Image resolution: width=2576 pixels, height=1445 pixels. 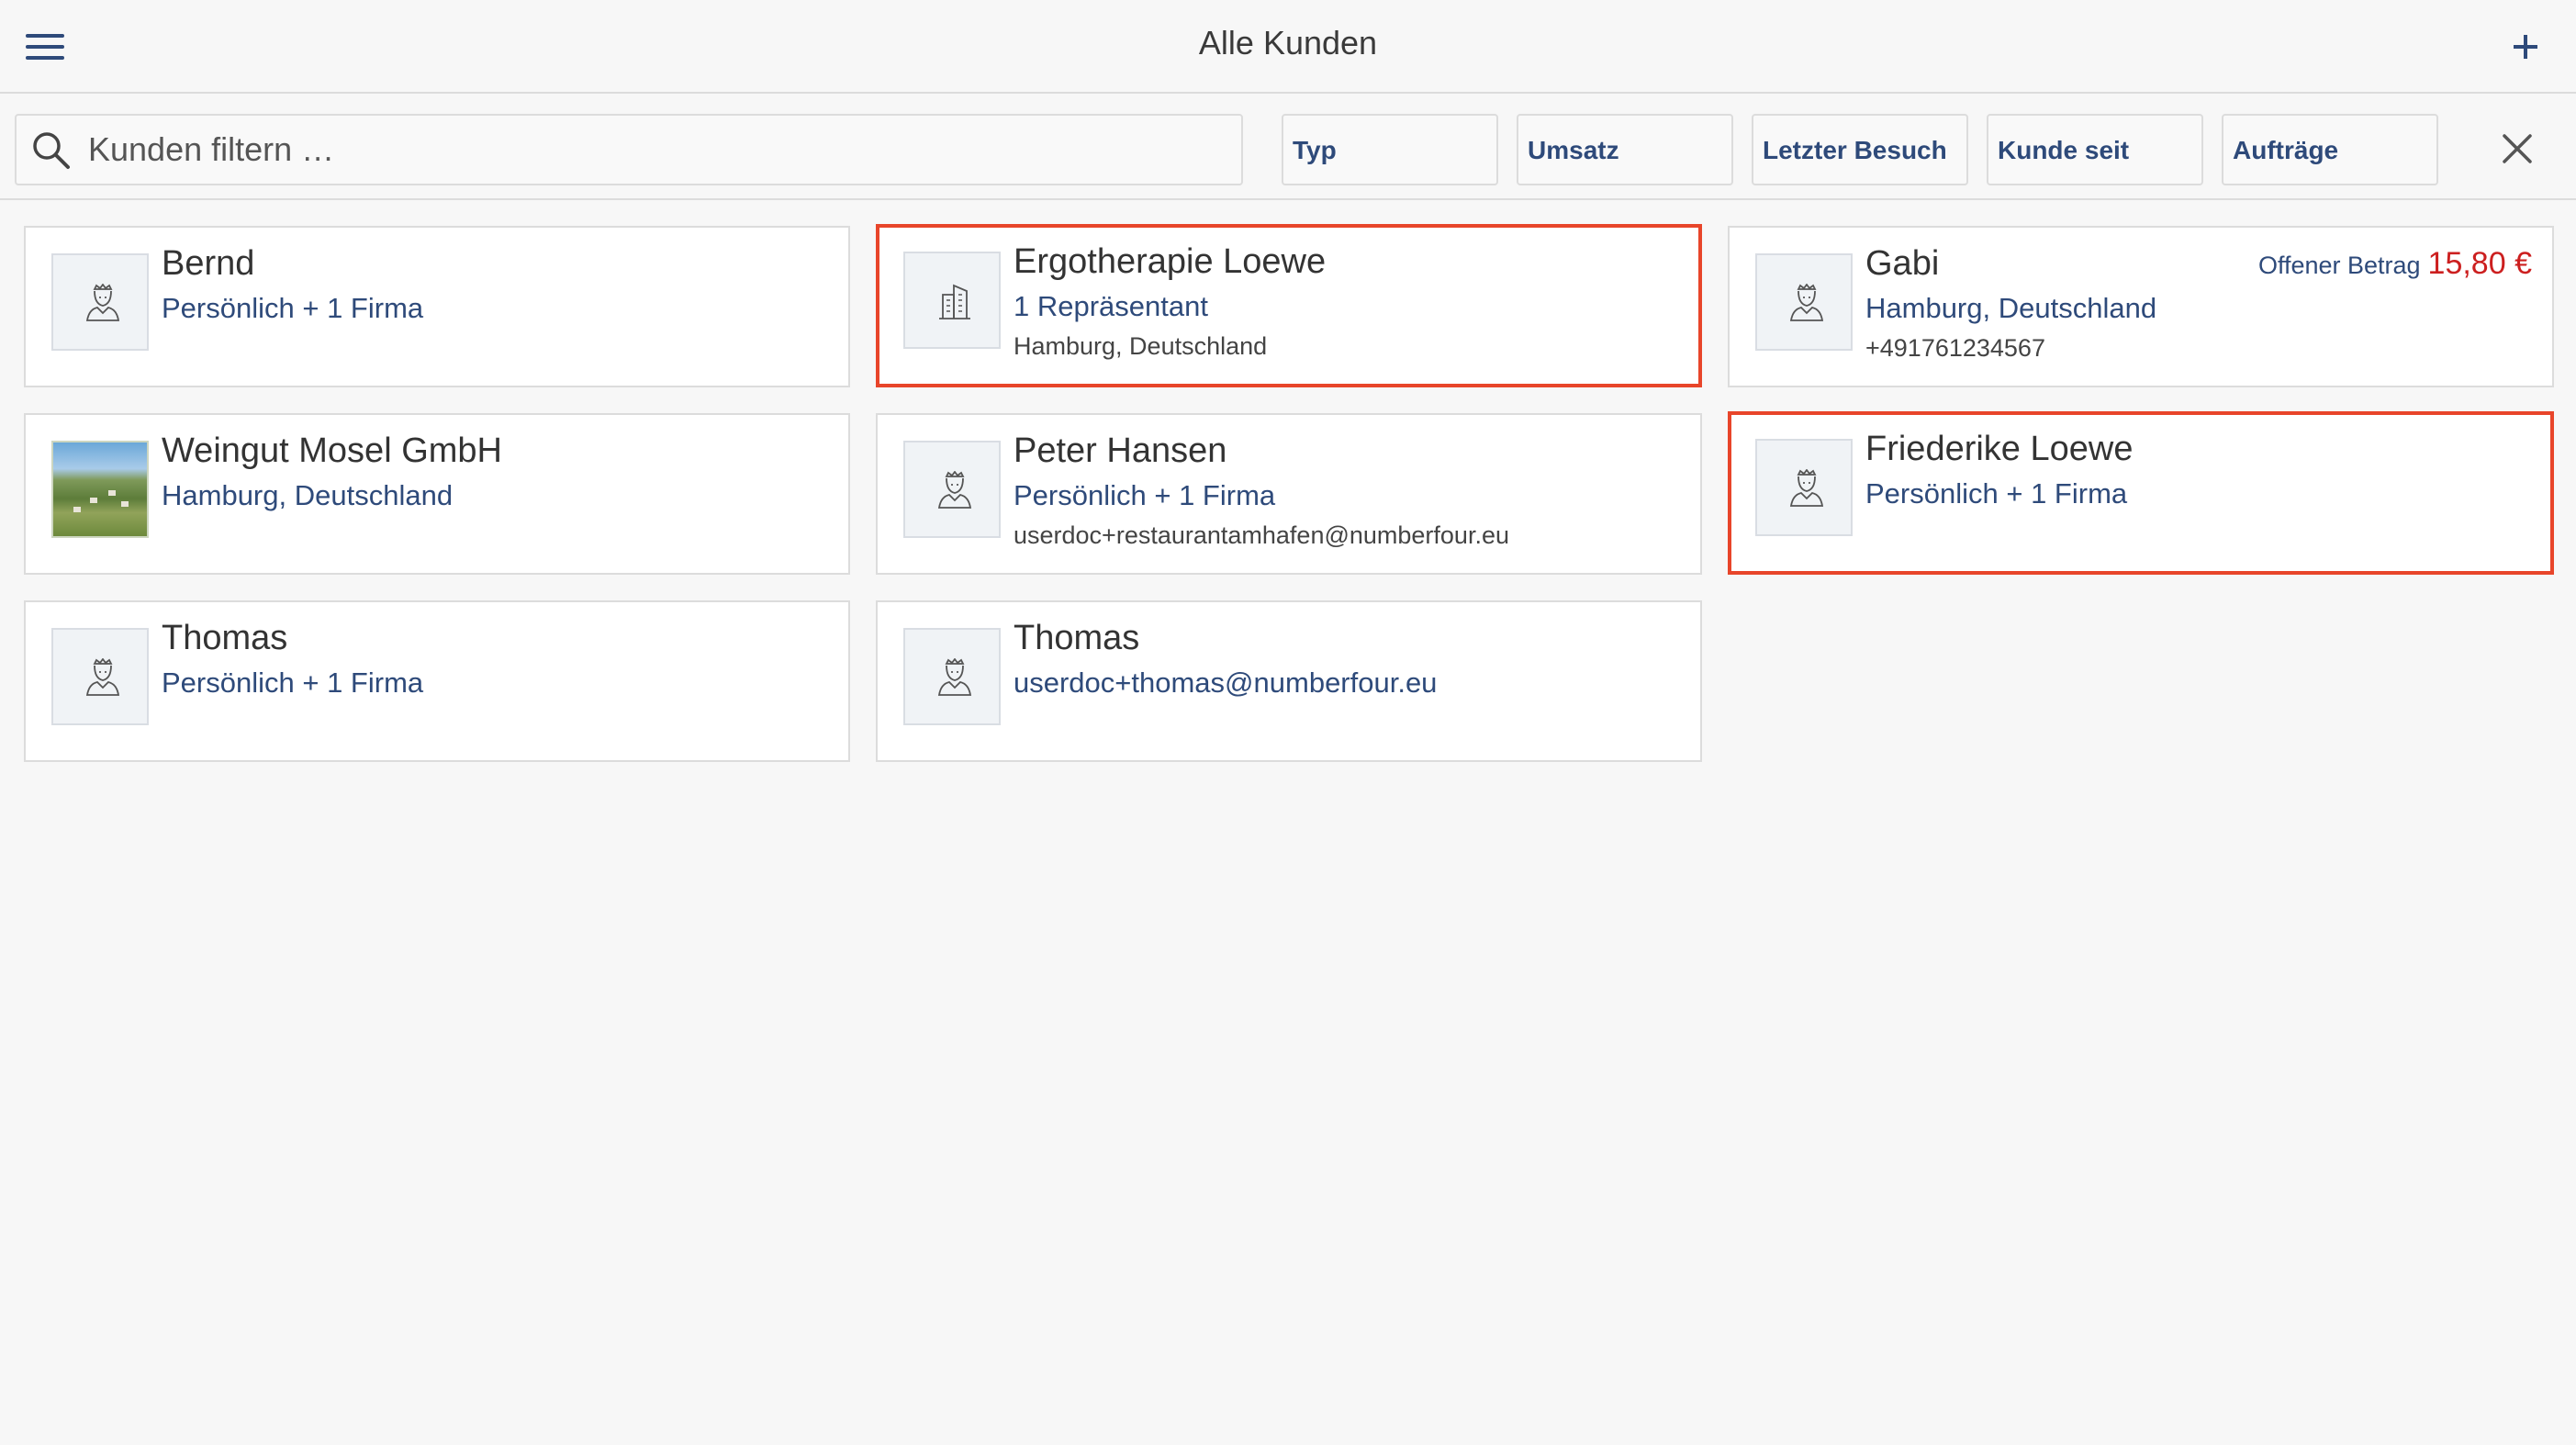 I want to click on filter-chip-kunde-seit: Kunde seit, so click(x=2095, y=149).